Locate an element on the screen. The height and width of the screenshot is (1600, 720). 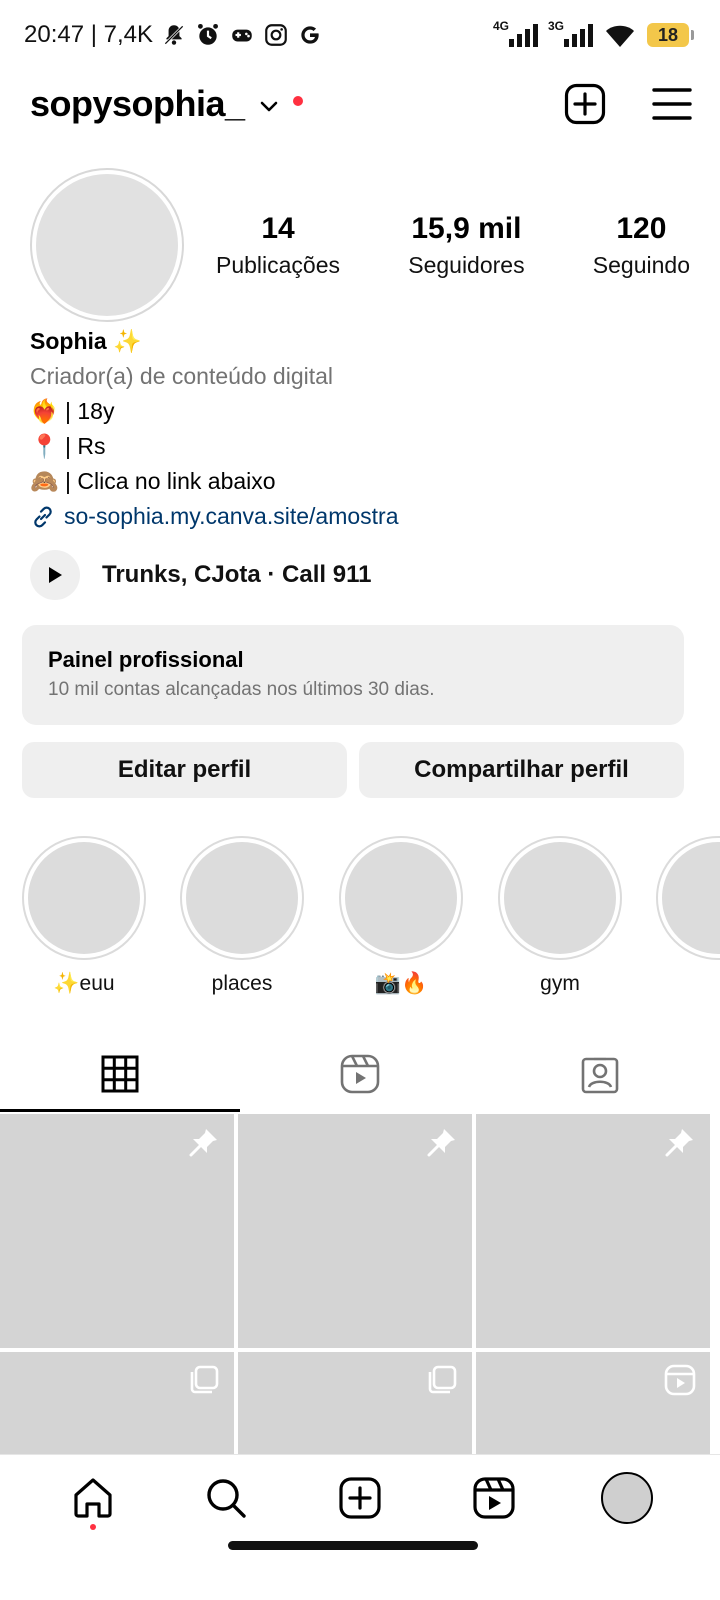
play-button is located at coordinates (55, 575).